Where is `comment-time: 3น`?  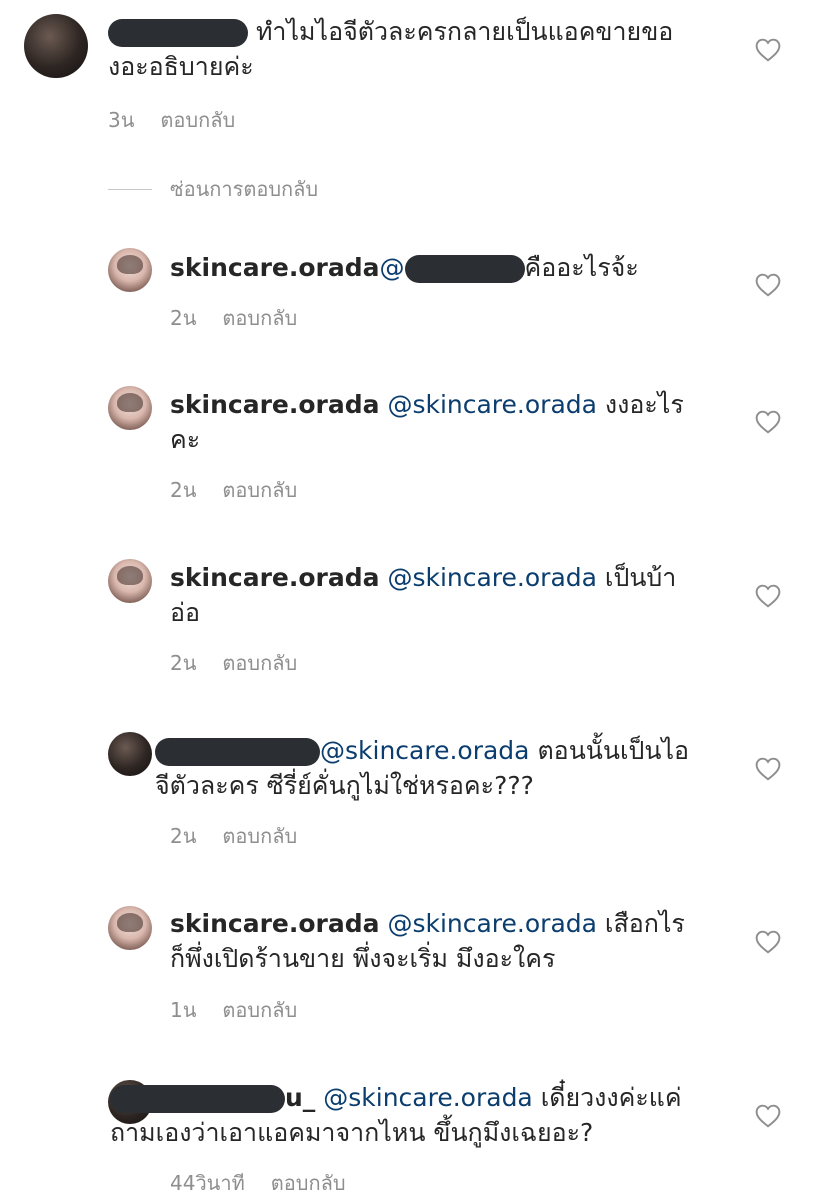
comment-time: 3น is located at coordinates (121, 120).